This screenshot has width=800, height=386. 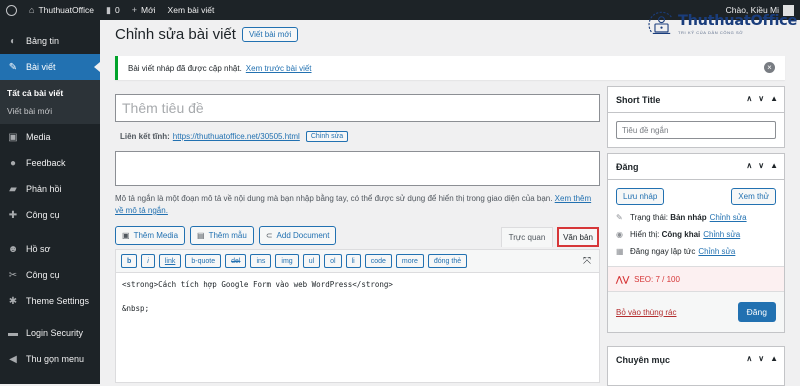 What do you see at coordinates (357, 168) in the screenshot?
I see `excerpt-textarea` at bounding box center [357, 168].